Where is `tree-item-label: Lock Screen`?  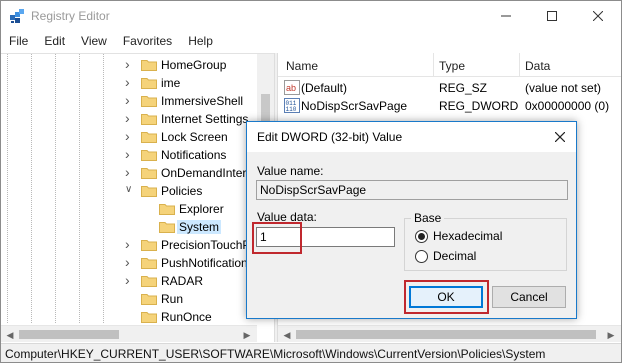
tree-item-label: Lock Screen is located at coordinates (194, 137).